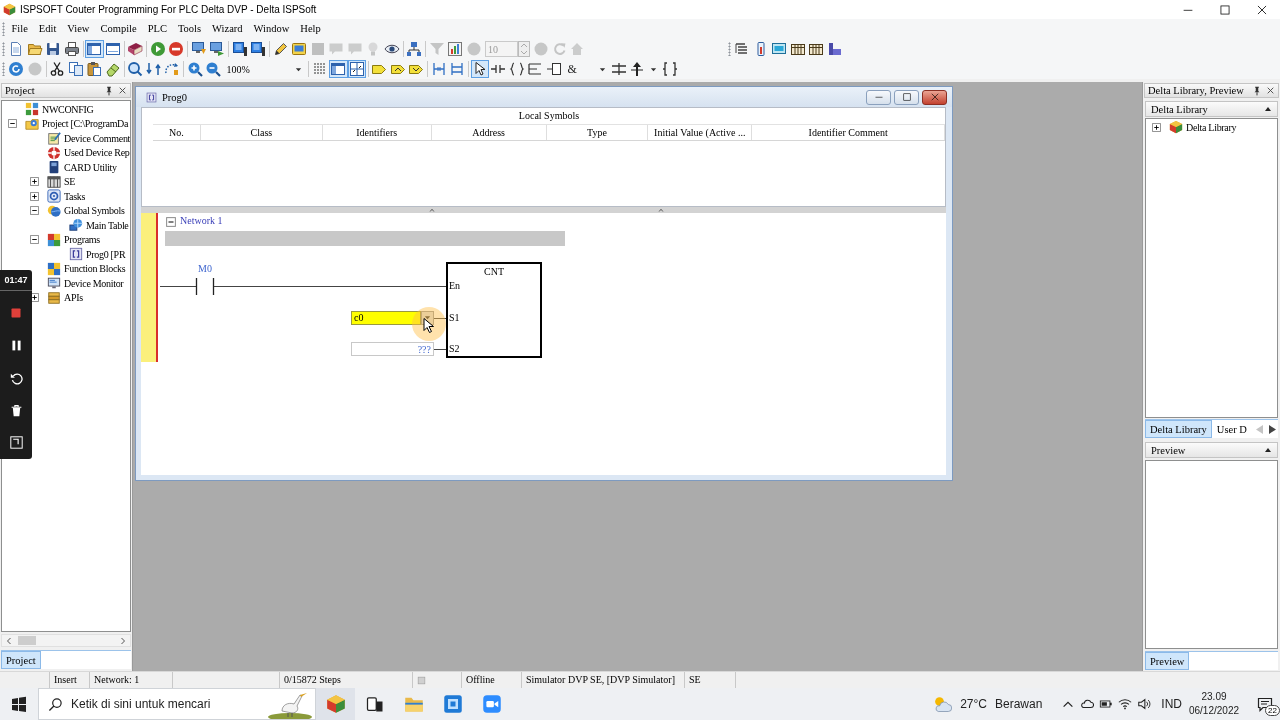 The width and height of the screenshot is (1280, 720). Describe the element at coordinates (1268, 109) in the screenshot. I see `up-triangle-icon` at that location.